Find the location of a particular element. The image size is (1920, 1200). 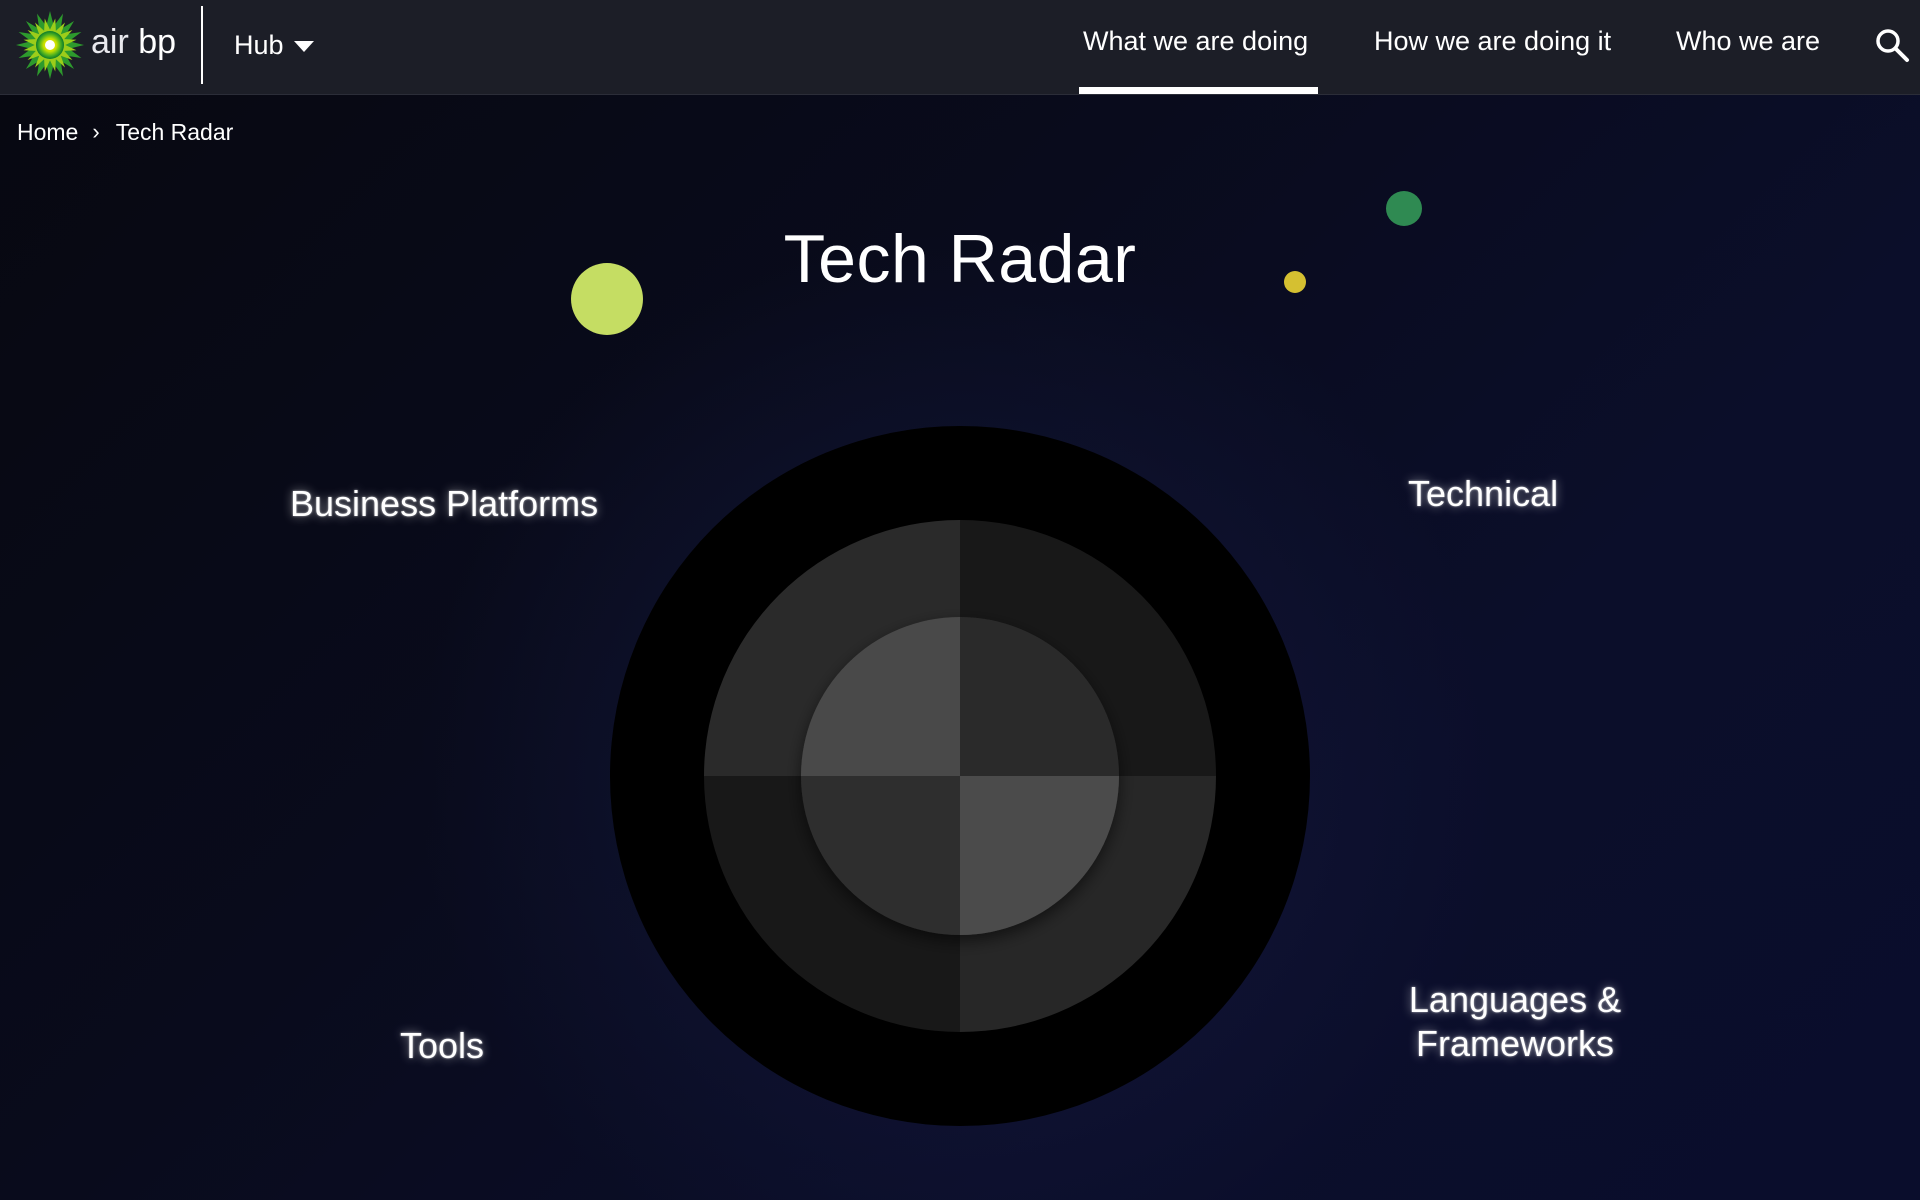

nav-link-how-we-are-doing-it: How we are doing it is located at coordinates (1492, 41).